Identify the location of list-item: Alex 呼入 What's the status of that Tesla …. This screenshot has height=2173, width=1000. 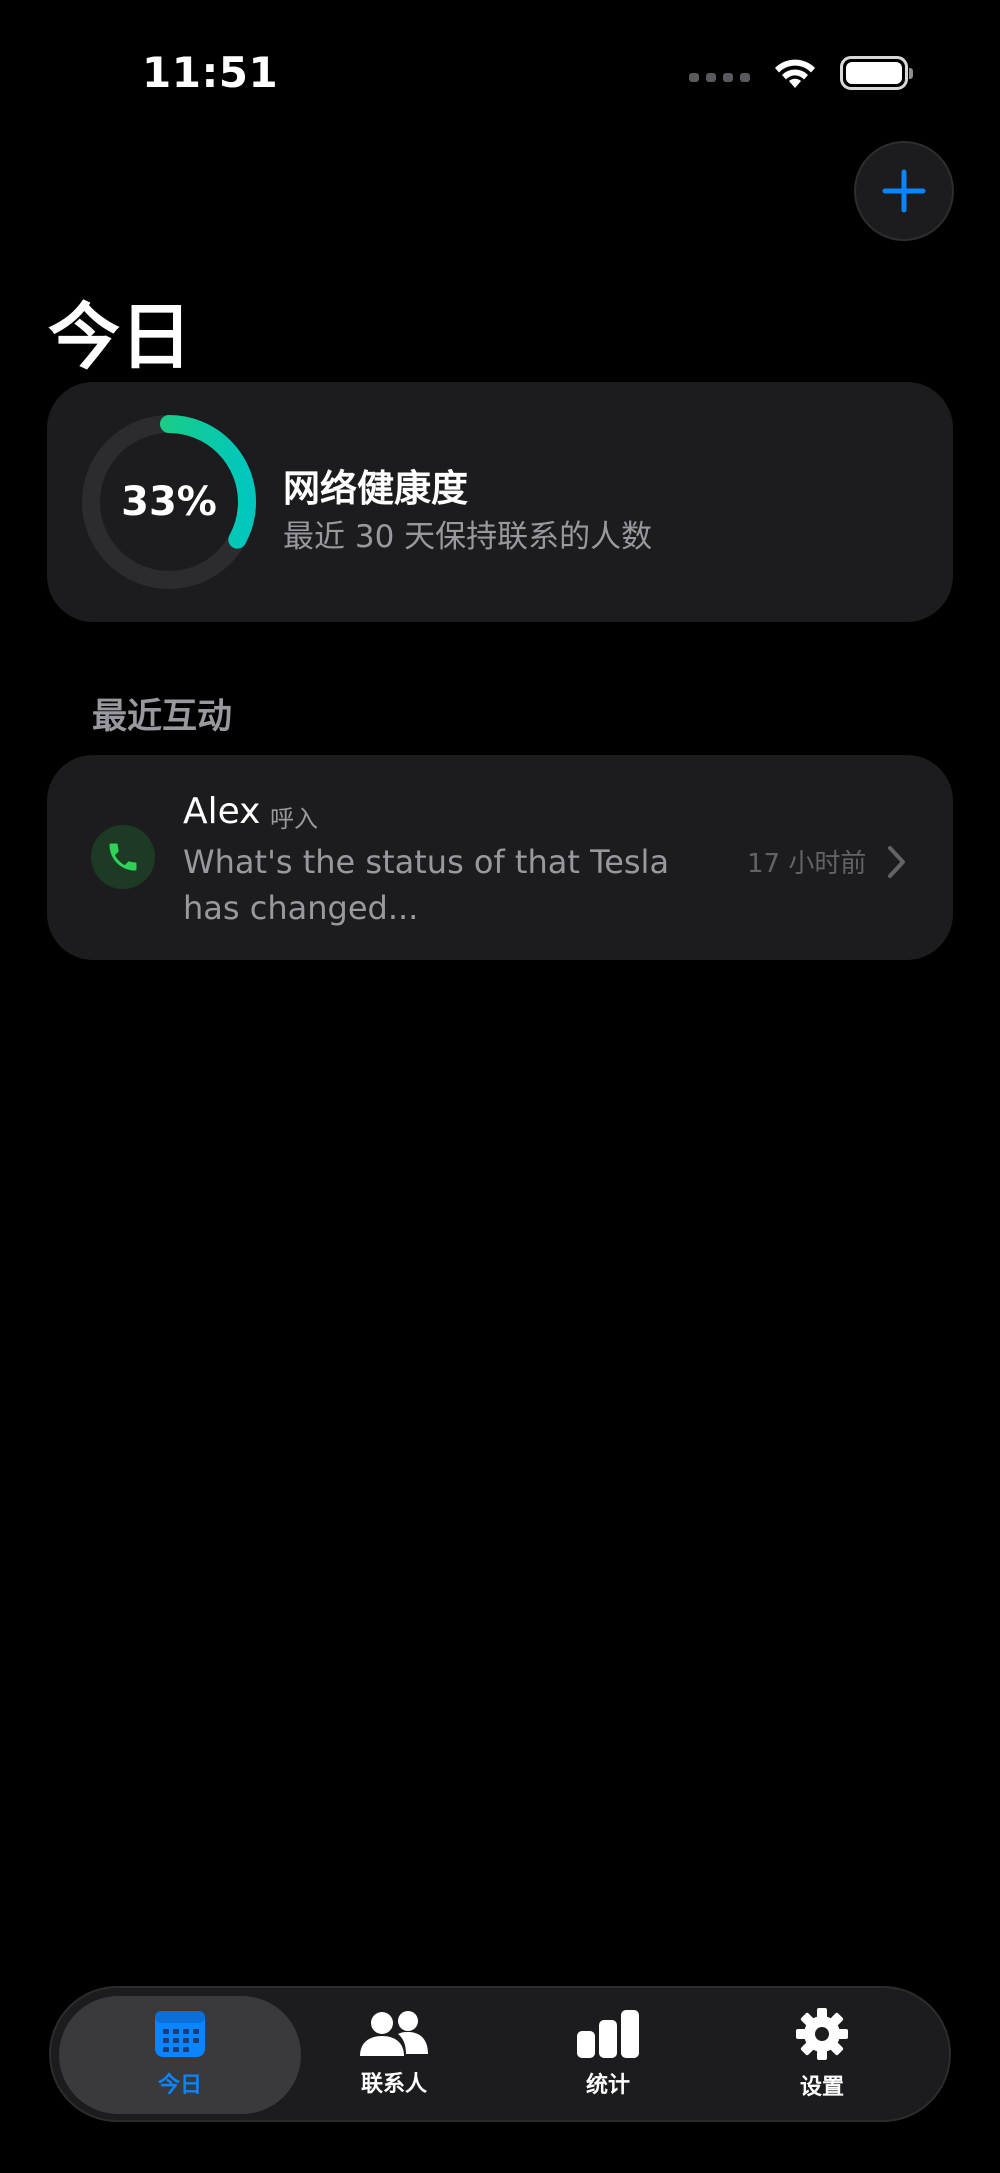
(500, 857).